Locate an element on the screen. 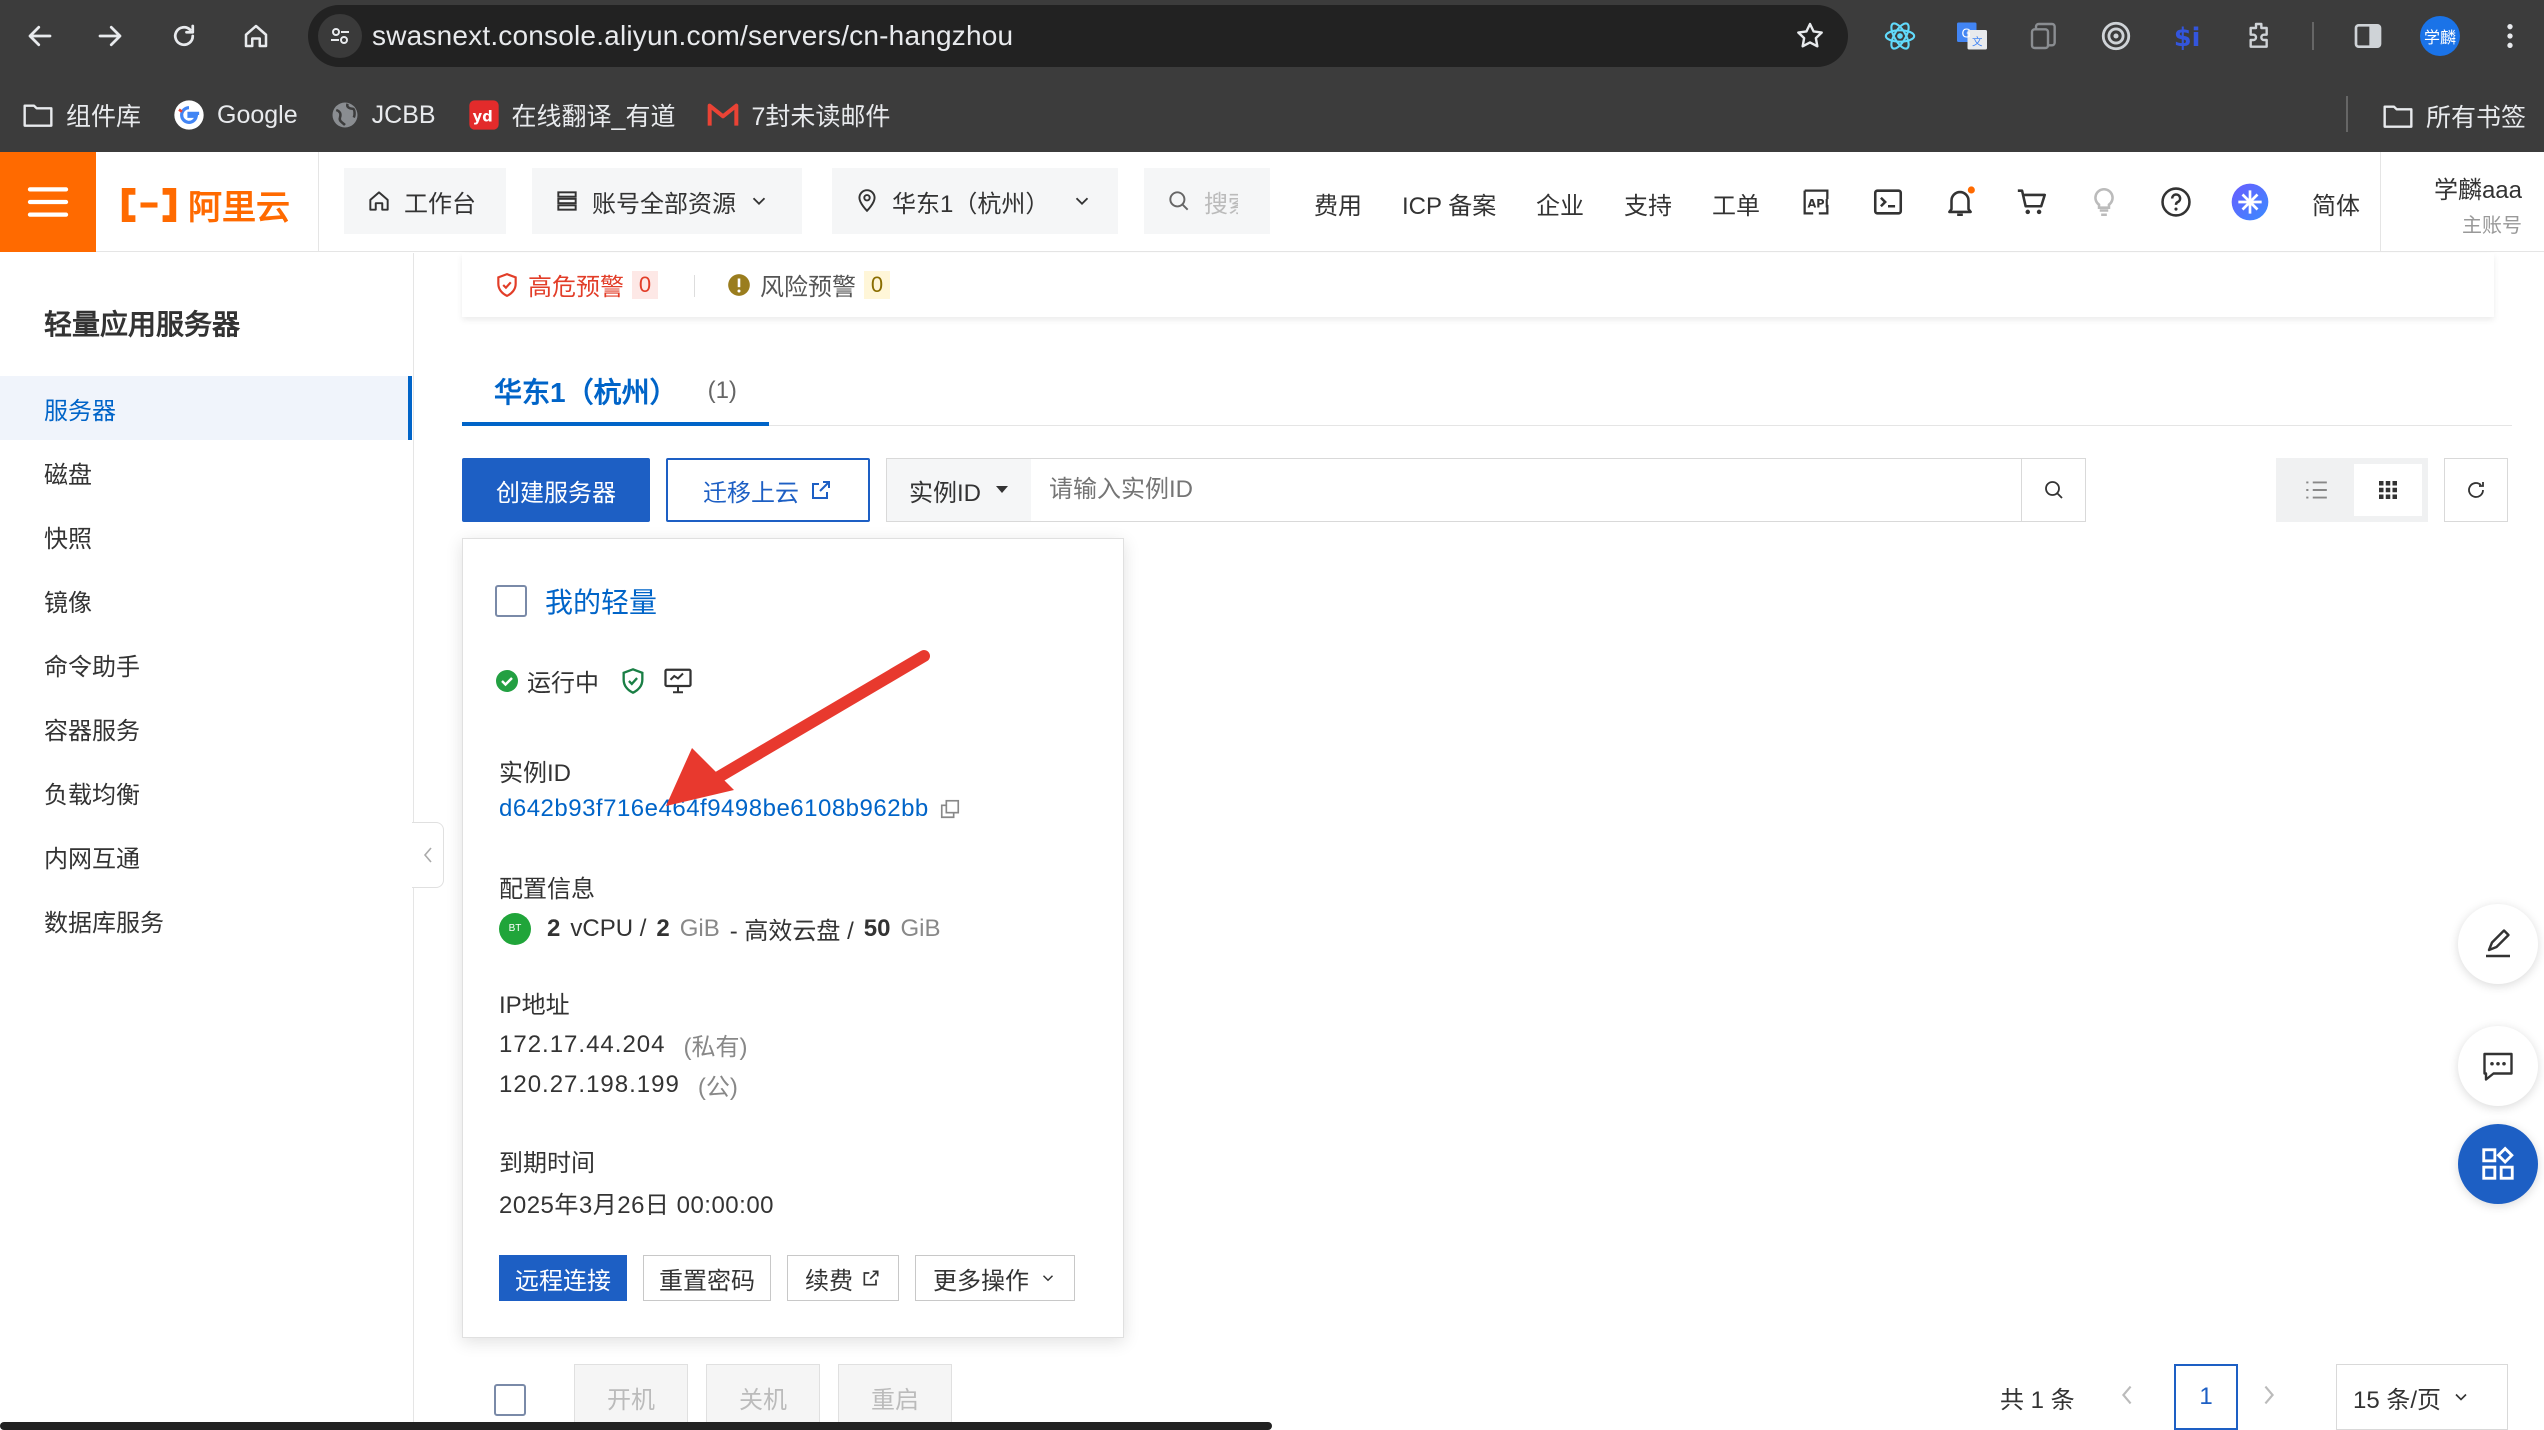  restart-button: 重启 is located at coordinates (895, 1397).